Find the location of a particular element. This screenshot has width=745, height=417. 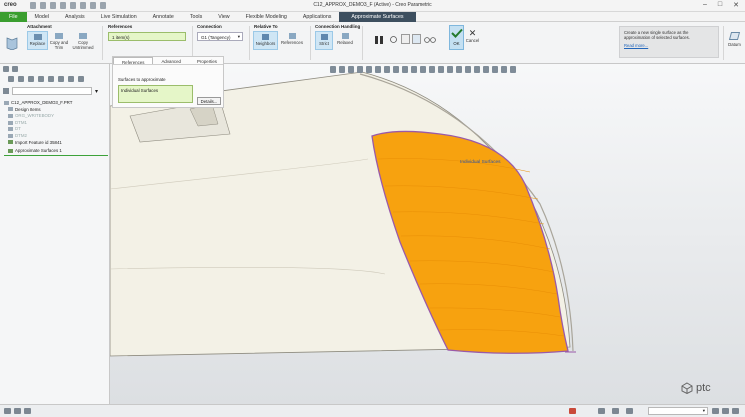

tab-advanced: Advanced is located at coordinates (171, 60).